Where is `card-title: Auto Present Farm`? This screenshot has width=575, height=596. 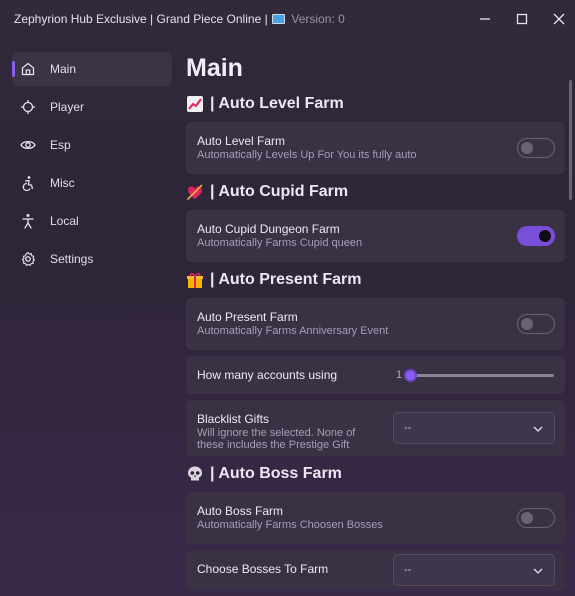 card-title: Auto Present Farm is located at coordinates (247, 317).